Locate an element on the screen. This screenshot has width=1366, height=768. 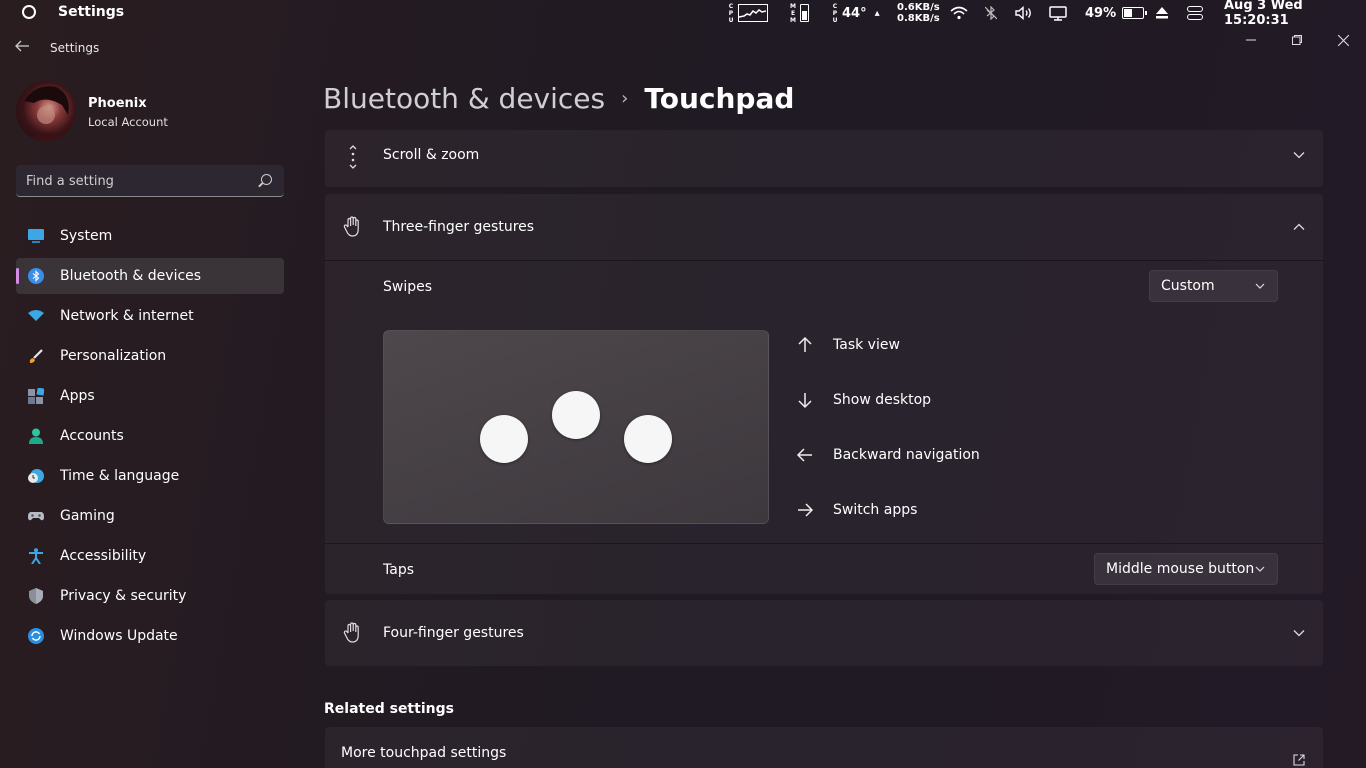
sidebar-item-label: Privacy & security is located at coordinates (123, 596).